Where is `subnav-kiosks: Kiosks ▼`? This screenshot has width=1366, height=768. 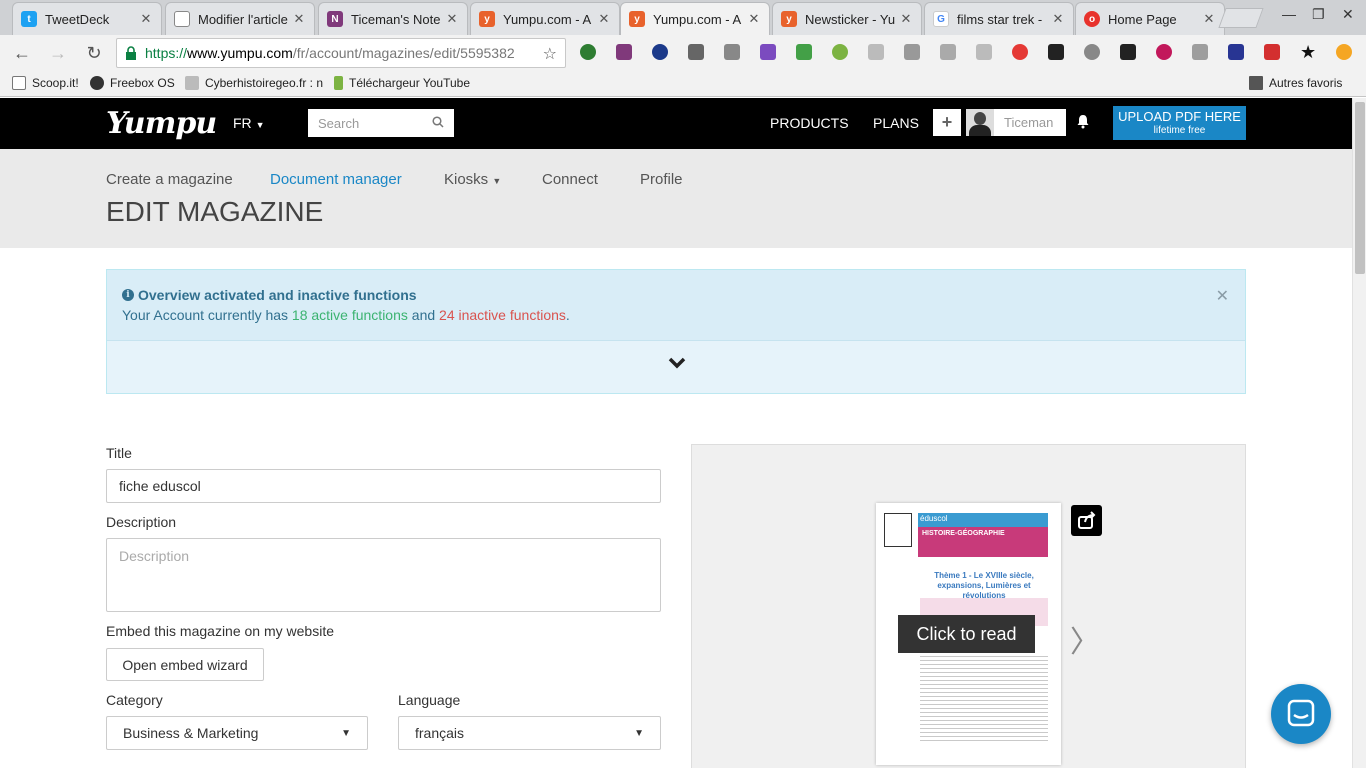 subnav-kiosks: Kiosks ▼ is located at coordinates (472, 179).